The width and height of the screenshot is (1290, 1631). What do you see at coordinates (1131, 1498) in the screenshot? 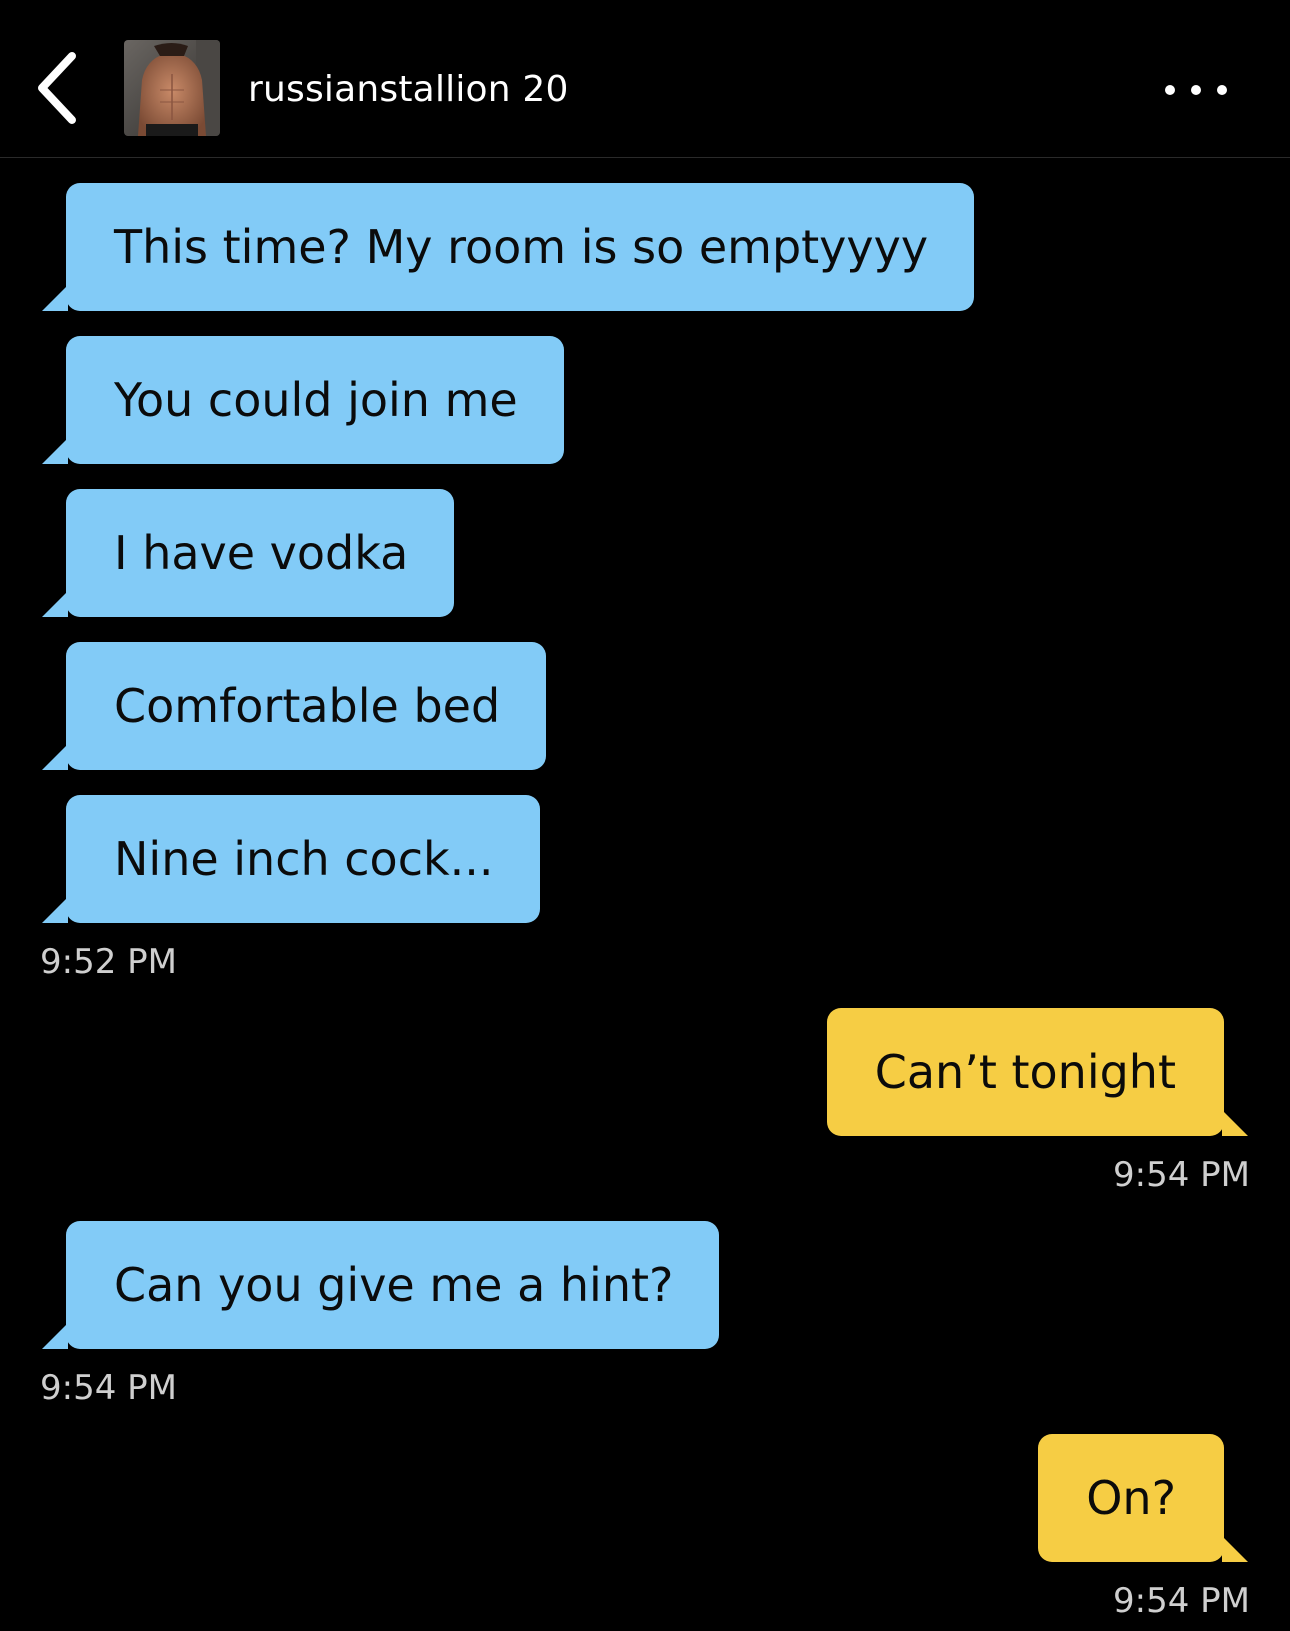
I see `message-text: On?` at bounding box center [1131, 1498].